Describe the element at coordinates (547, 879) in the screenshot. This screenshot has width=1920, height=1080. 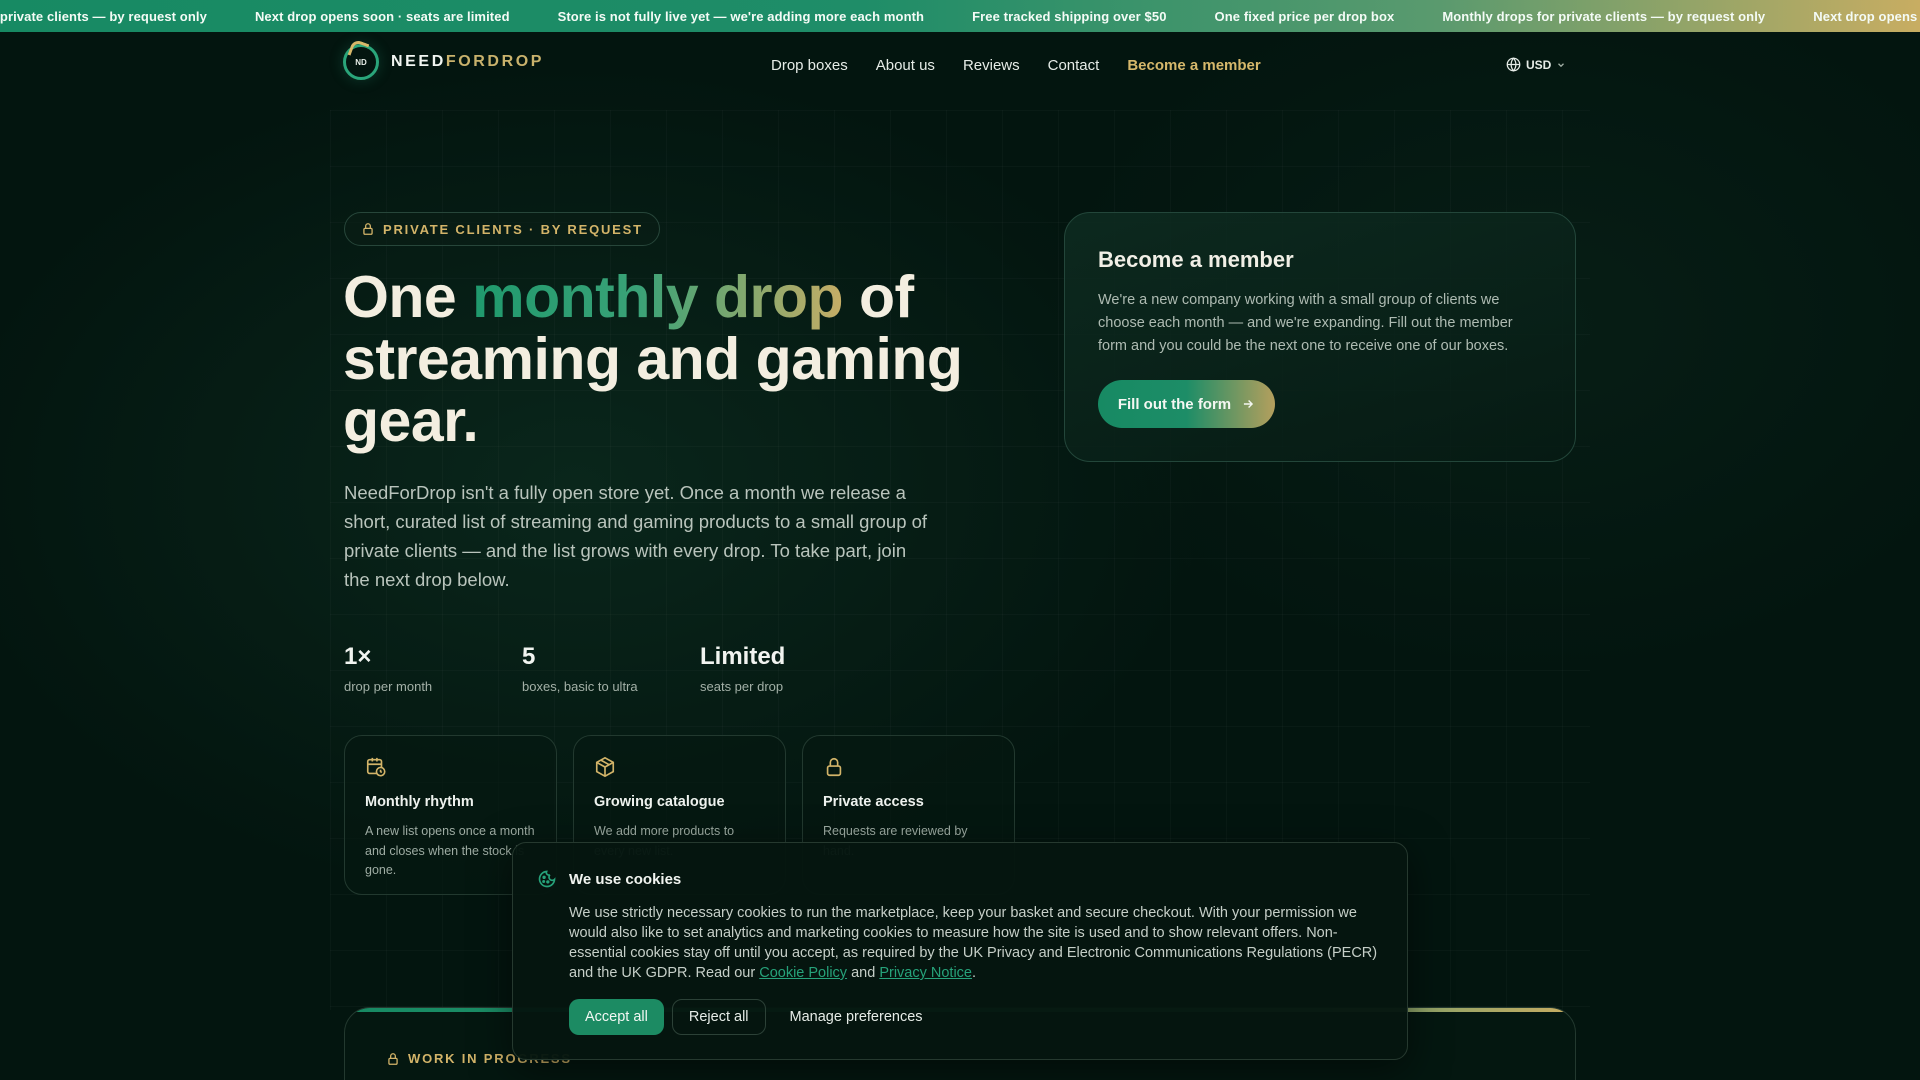
I see `cookie-icon` at that location.